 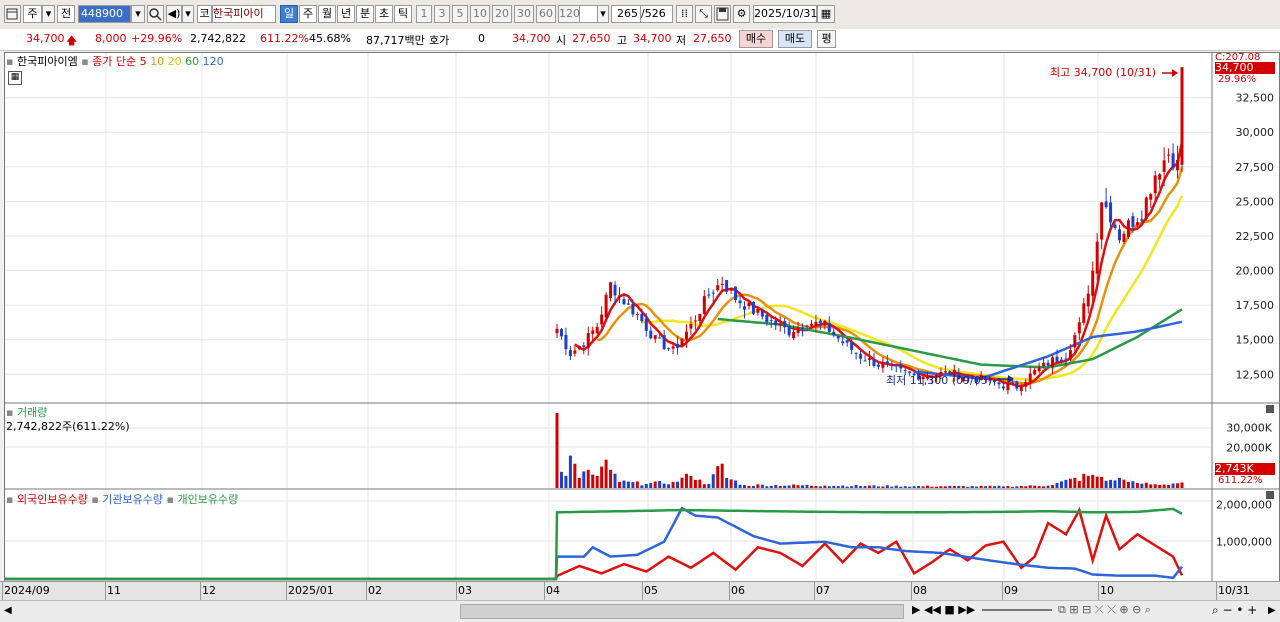 What do you see at coordinates (346, 14) in the screenshot?
I see `period-tab-3: 년` at bounding box center [346, 14].